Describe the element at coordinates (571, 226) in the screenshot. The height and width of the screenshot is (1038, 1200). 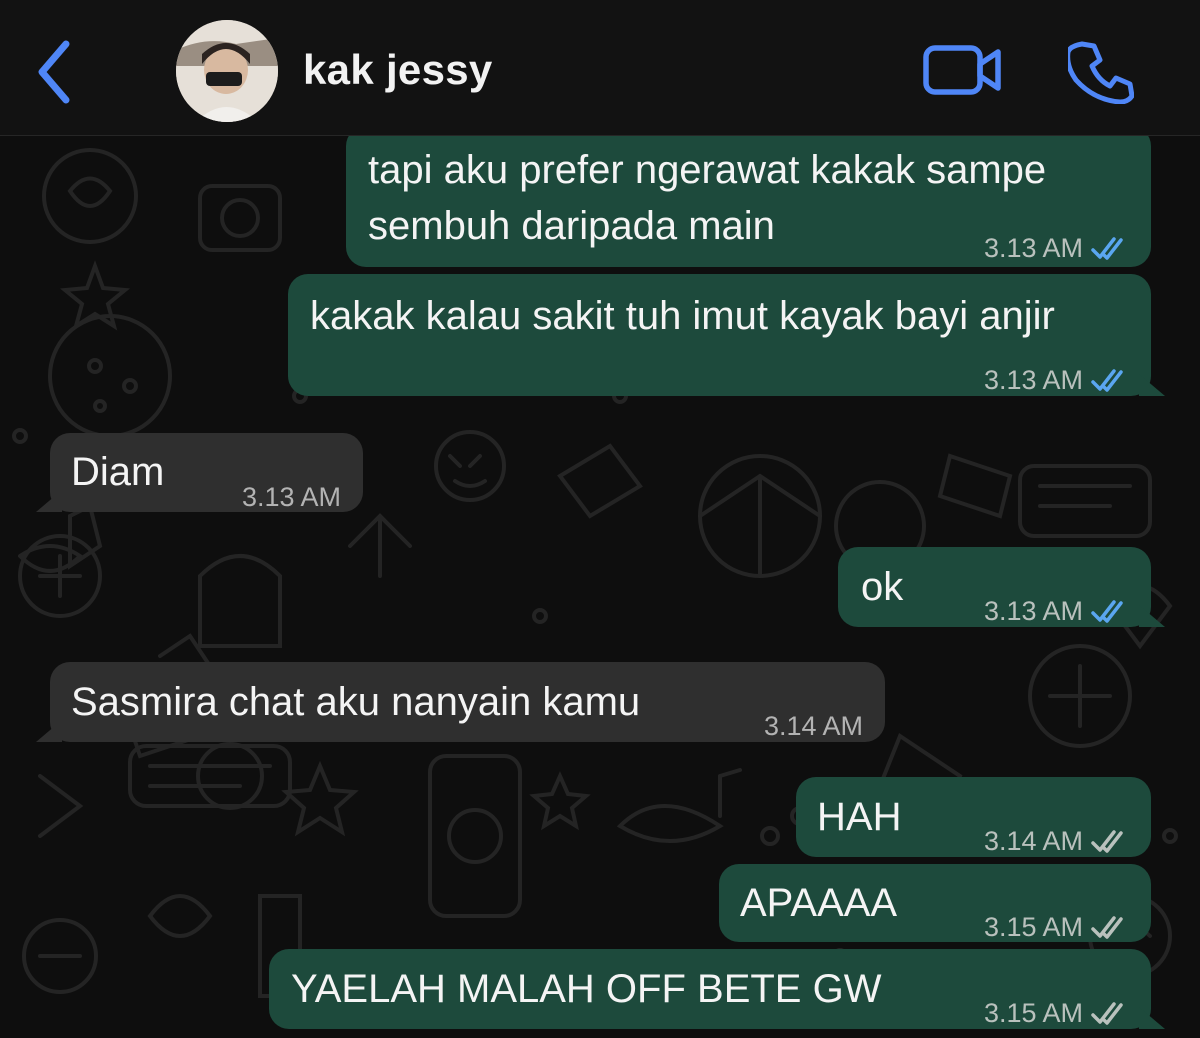
I see `message-text-line: sembuh daripada main` at that location.